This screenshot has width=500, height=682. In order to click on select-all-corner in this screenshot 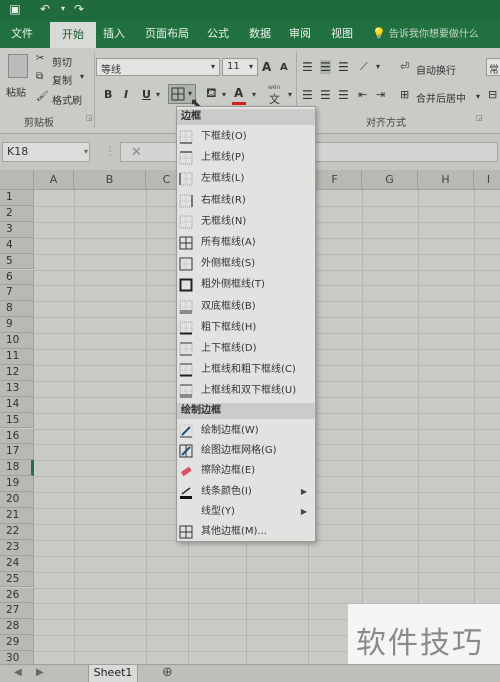, I will do `click(17, 180)`.